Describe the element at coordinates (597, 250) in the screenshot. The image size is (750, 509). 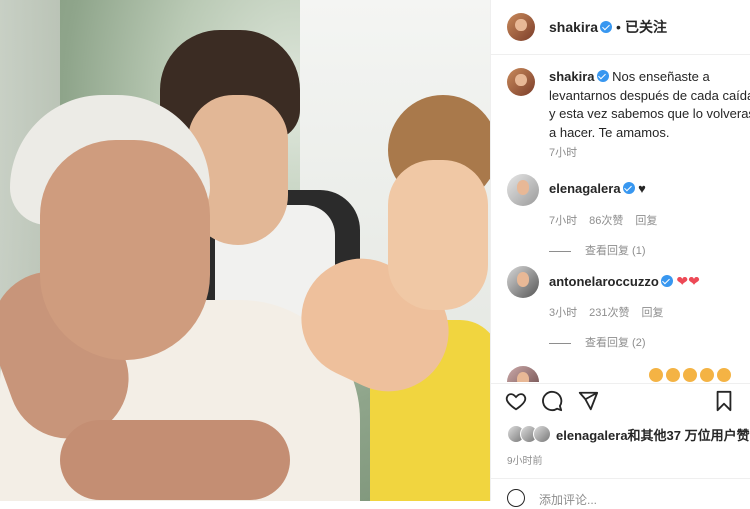
I see `view-replies-button: 查看回复 (1)` at that location.